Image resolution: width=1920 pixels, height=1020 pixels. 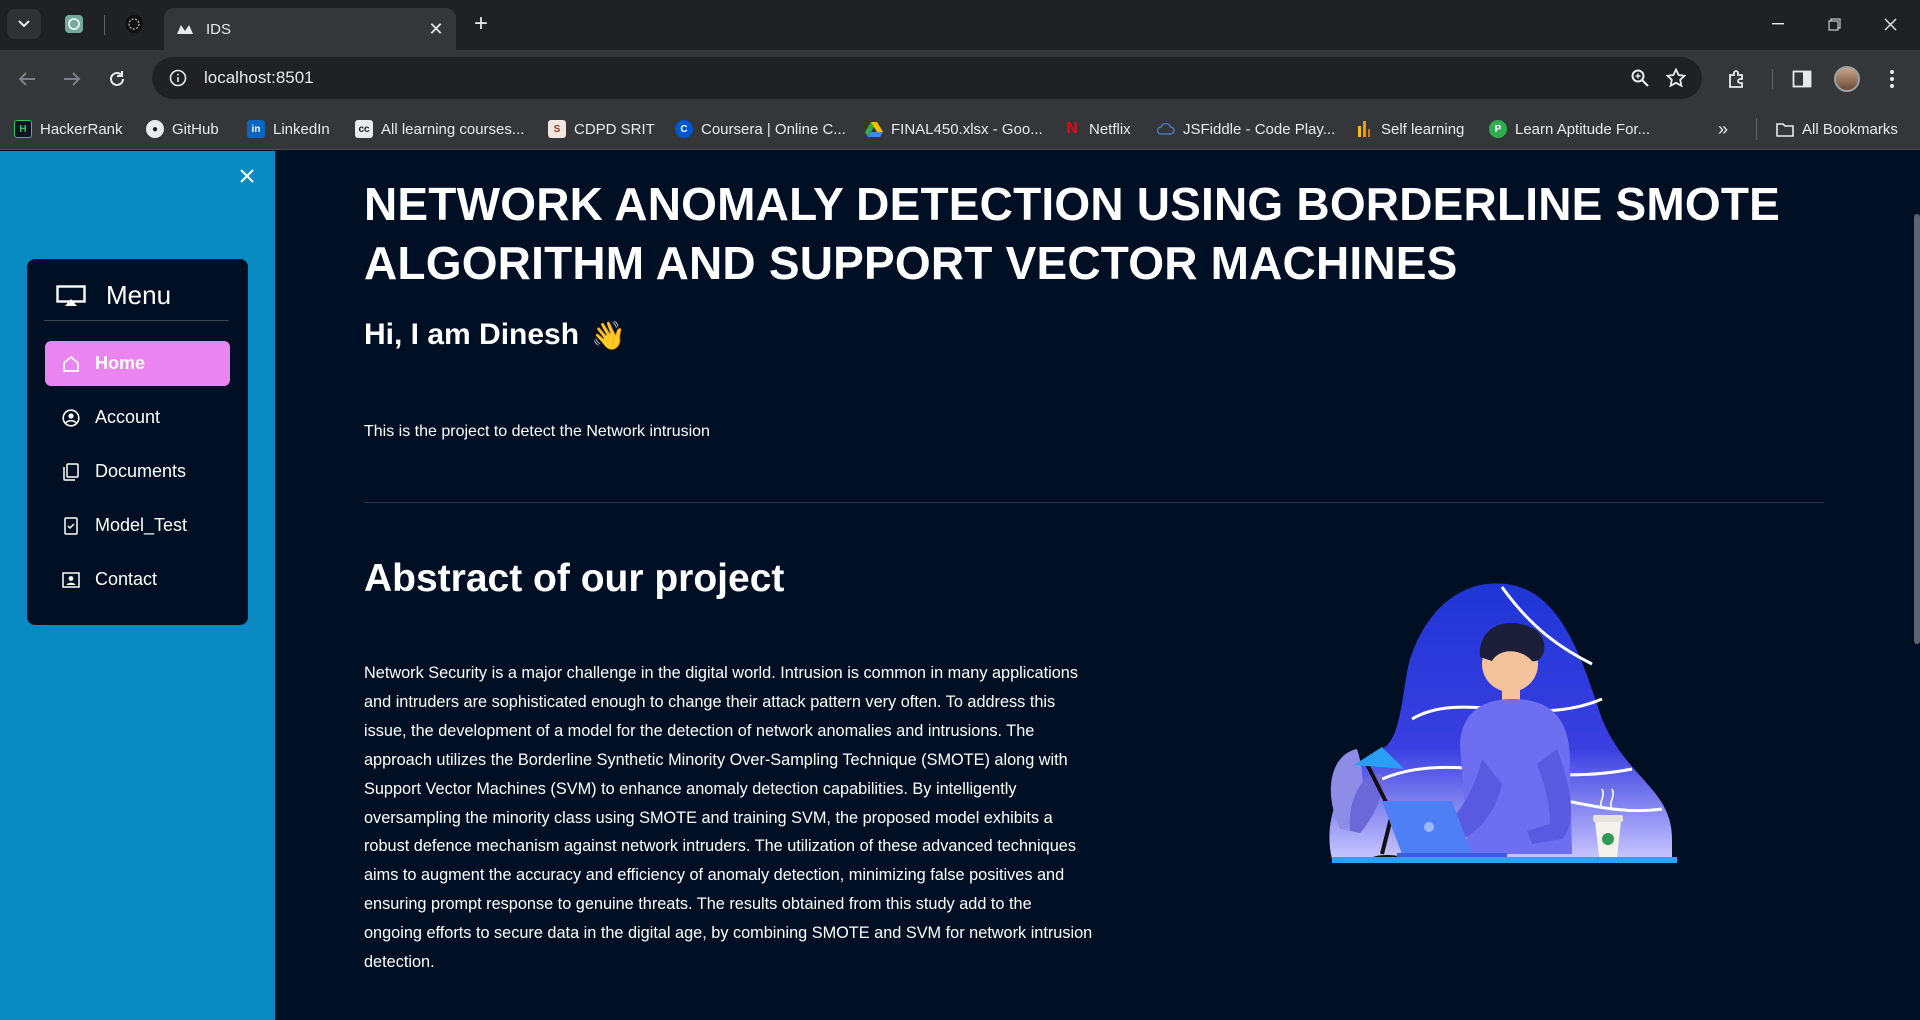 What do you see at coordinates (1917, 429) in the screenshot?
I see `page-scrollbar` at bounding box center [1917, 429].